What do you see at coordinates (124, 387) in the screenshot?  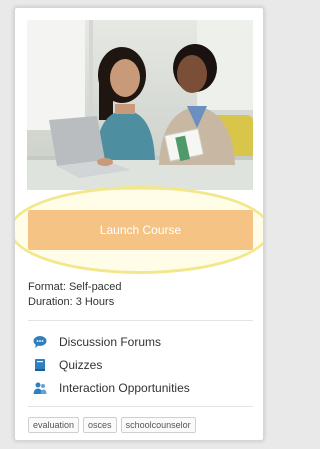 I see `feature-label: Interaction Opportunities` at bounding box center [124, 387].